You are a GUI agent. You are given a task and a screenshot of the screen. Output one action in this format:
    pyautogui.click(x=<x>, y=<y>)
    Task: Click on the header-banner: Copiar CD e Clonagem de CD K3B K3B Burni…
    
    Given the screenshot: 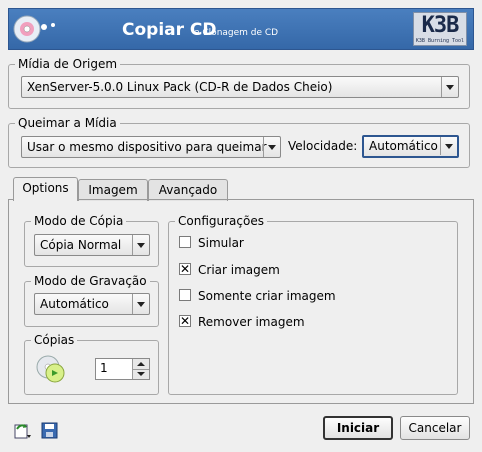 What is the action you would take?
    pyautogui.click(x=241, y=29)
    